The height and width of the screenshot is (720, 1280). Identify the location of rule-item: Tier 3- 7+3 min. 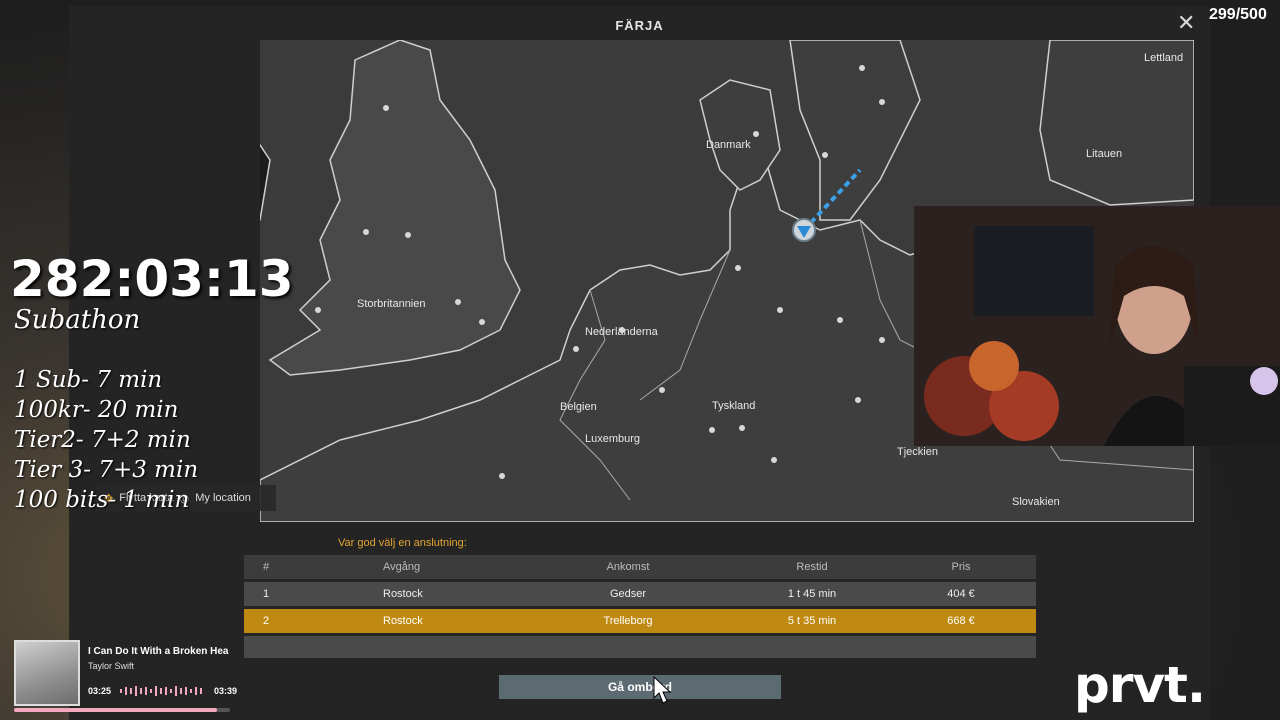
(106, 470).